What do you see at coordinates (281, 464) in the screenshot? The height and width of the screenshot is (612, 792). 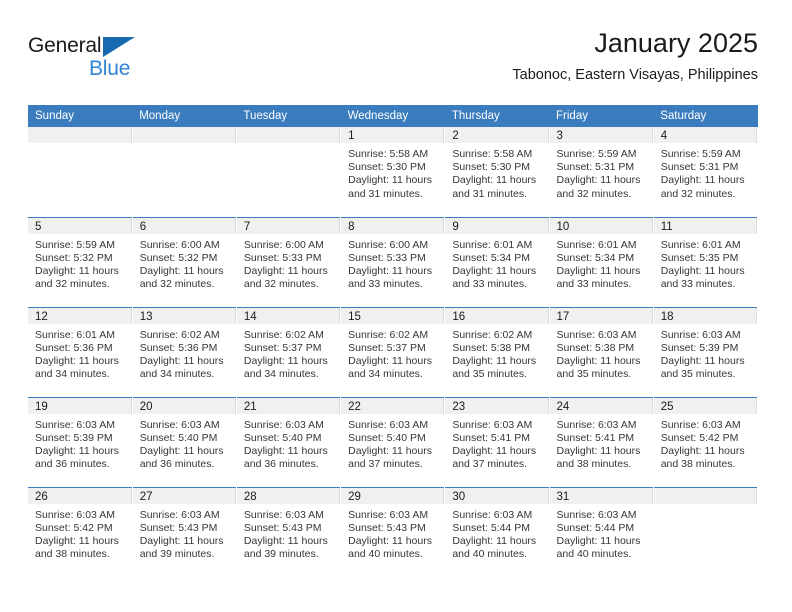 I see `daylight-text-line2: and 36 minutes.` at bounding box center [281, 464].